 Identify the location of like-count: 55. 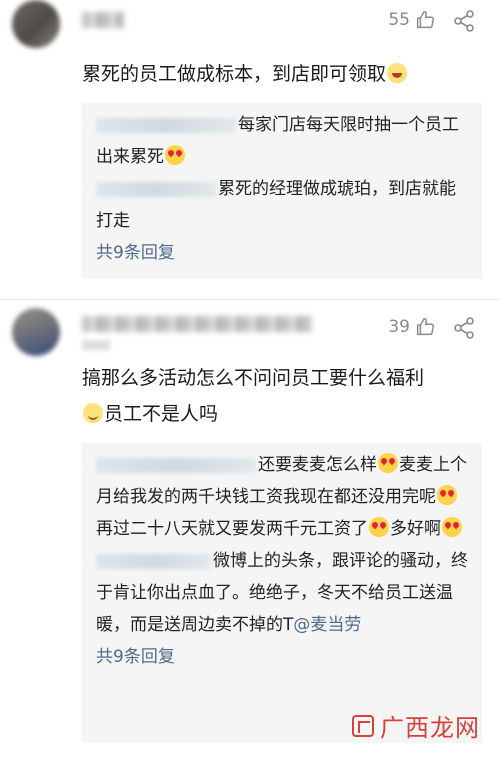
(399, 20).